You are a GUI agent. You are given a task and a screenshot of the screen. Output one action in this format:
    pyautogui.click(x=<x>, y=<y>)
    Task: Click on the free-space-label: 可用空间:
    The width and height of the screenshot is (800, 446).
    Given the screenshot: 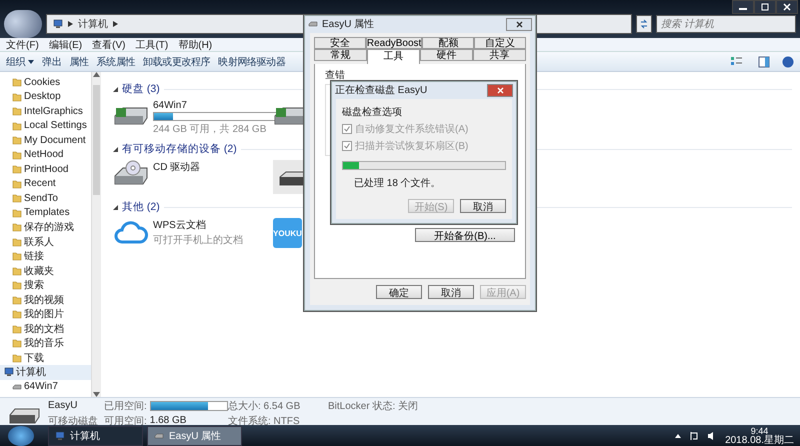 What is the action you would take?
    pyautogui.click(x=125, y=421)
    